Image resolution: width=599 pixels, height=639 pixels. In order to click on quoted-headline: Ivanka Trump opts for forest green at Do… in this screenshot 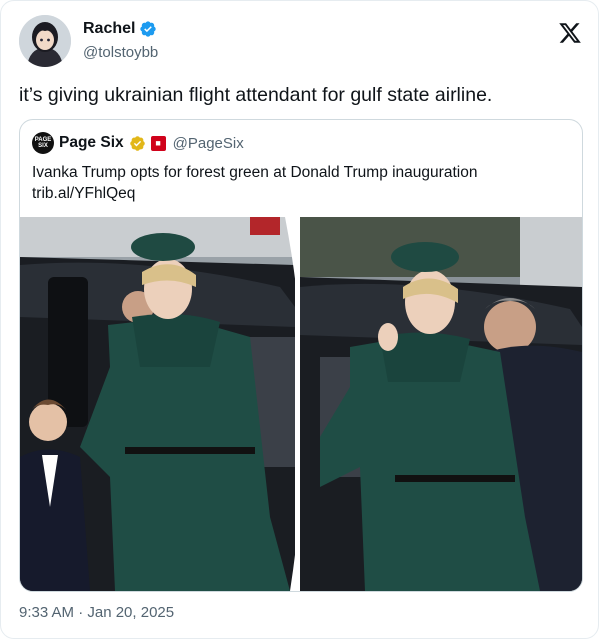, I will do `click(255, 172)`.